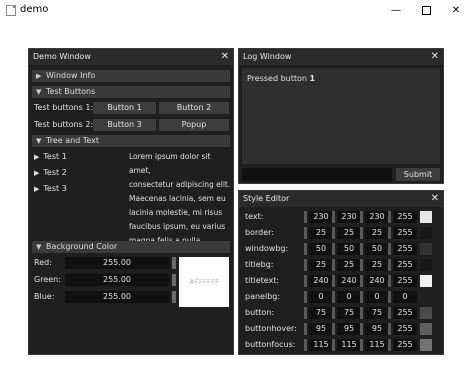 Image resolution: width=474 pixels, height=386 pixels. What do you see at coordinates (131, 92) in the screenshot?
I see `test-buttons-header: ▼ Test Buttons` at bounding box center [131, 92].